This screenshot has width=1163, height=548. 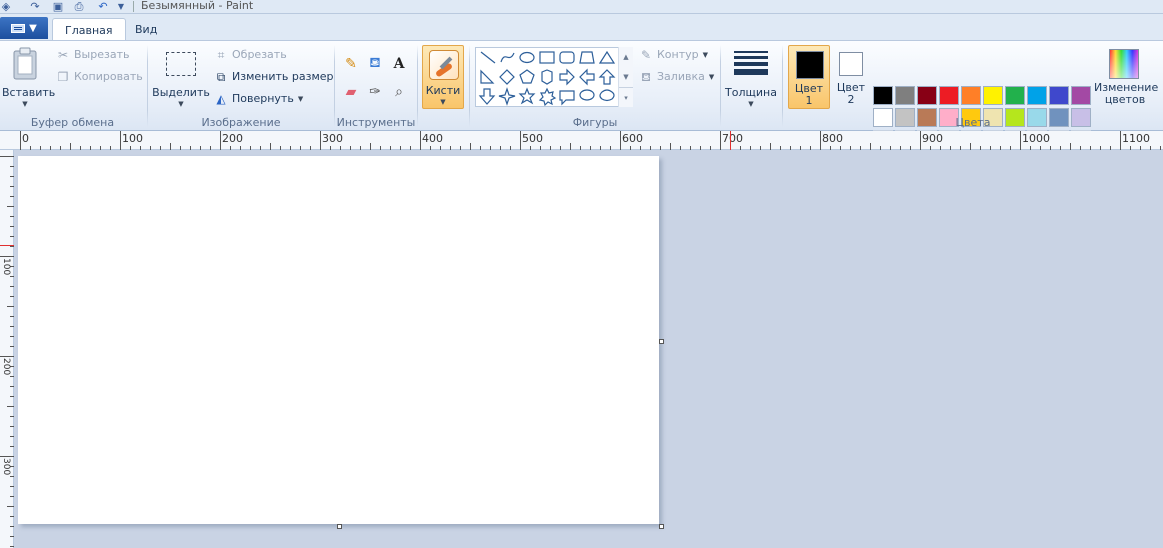 What do you see at coordinates (375, 92) in the screenshot?
I see `color-picker-icon: ✑` at bounding box center [375, 92].